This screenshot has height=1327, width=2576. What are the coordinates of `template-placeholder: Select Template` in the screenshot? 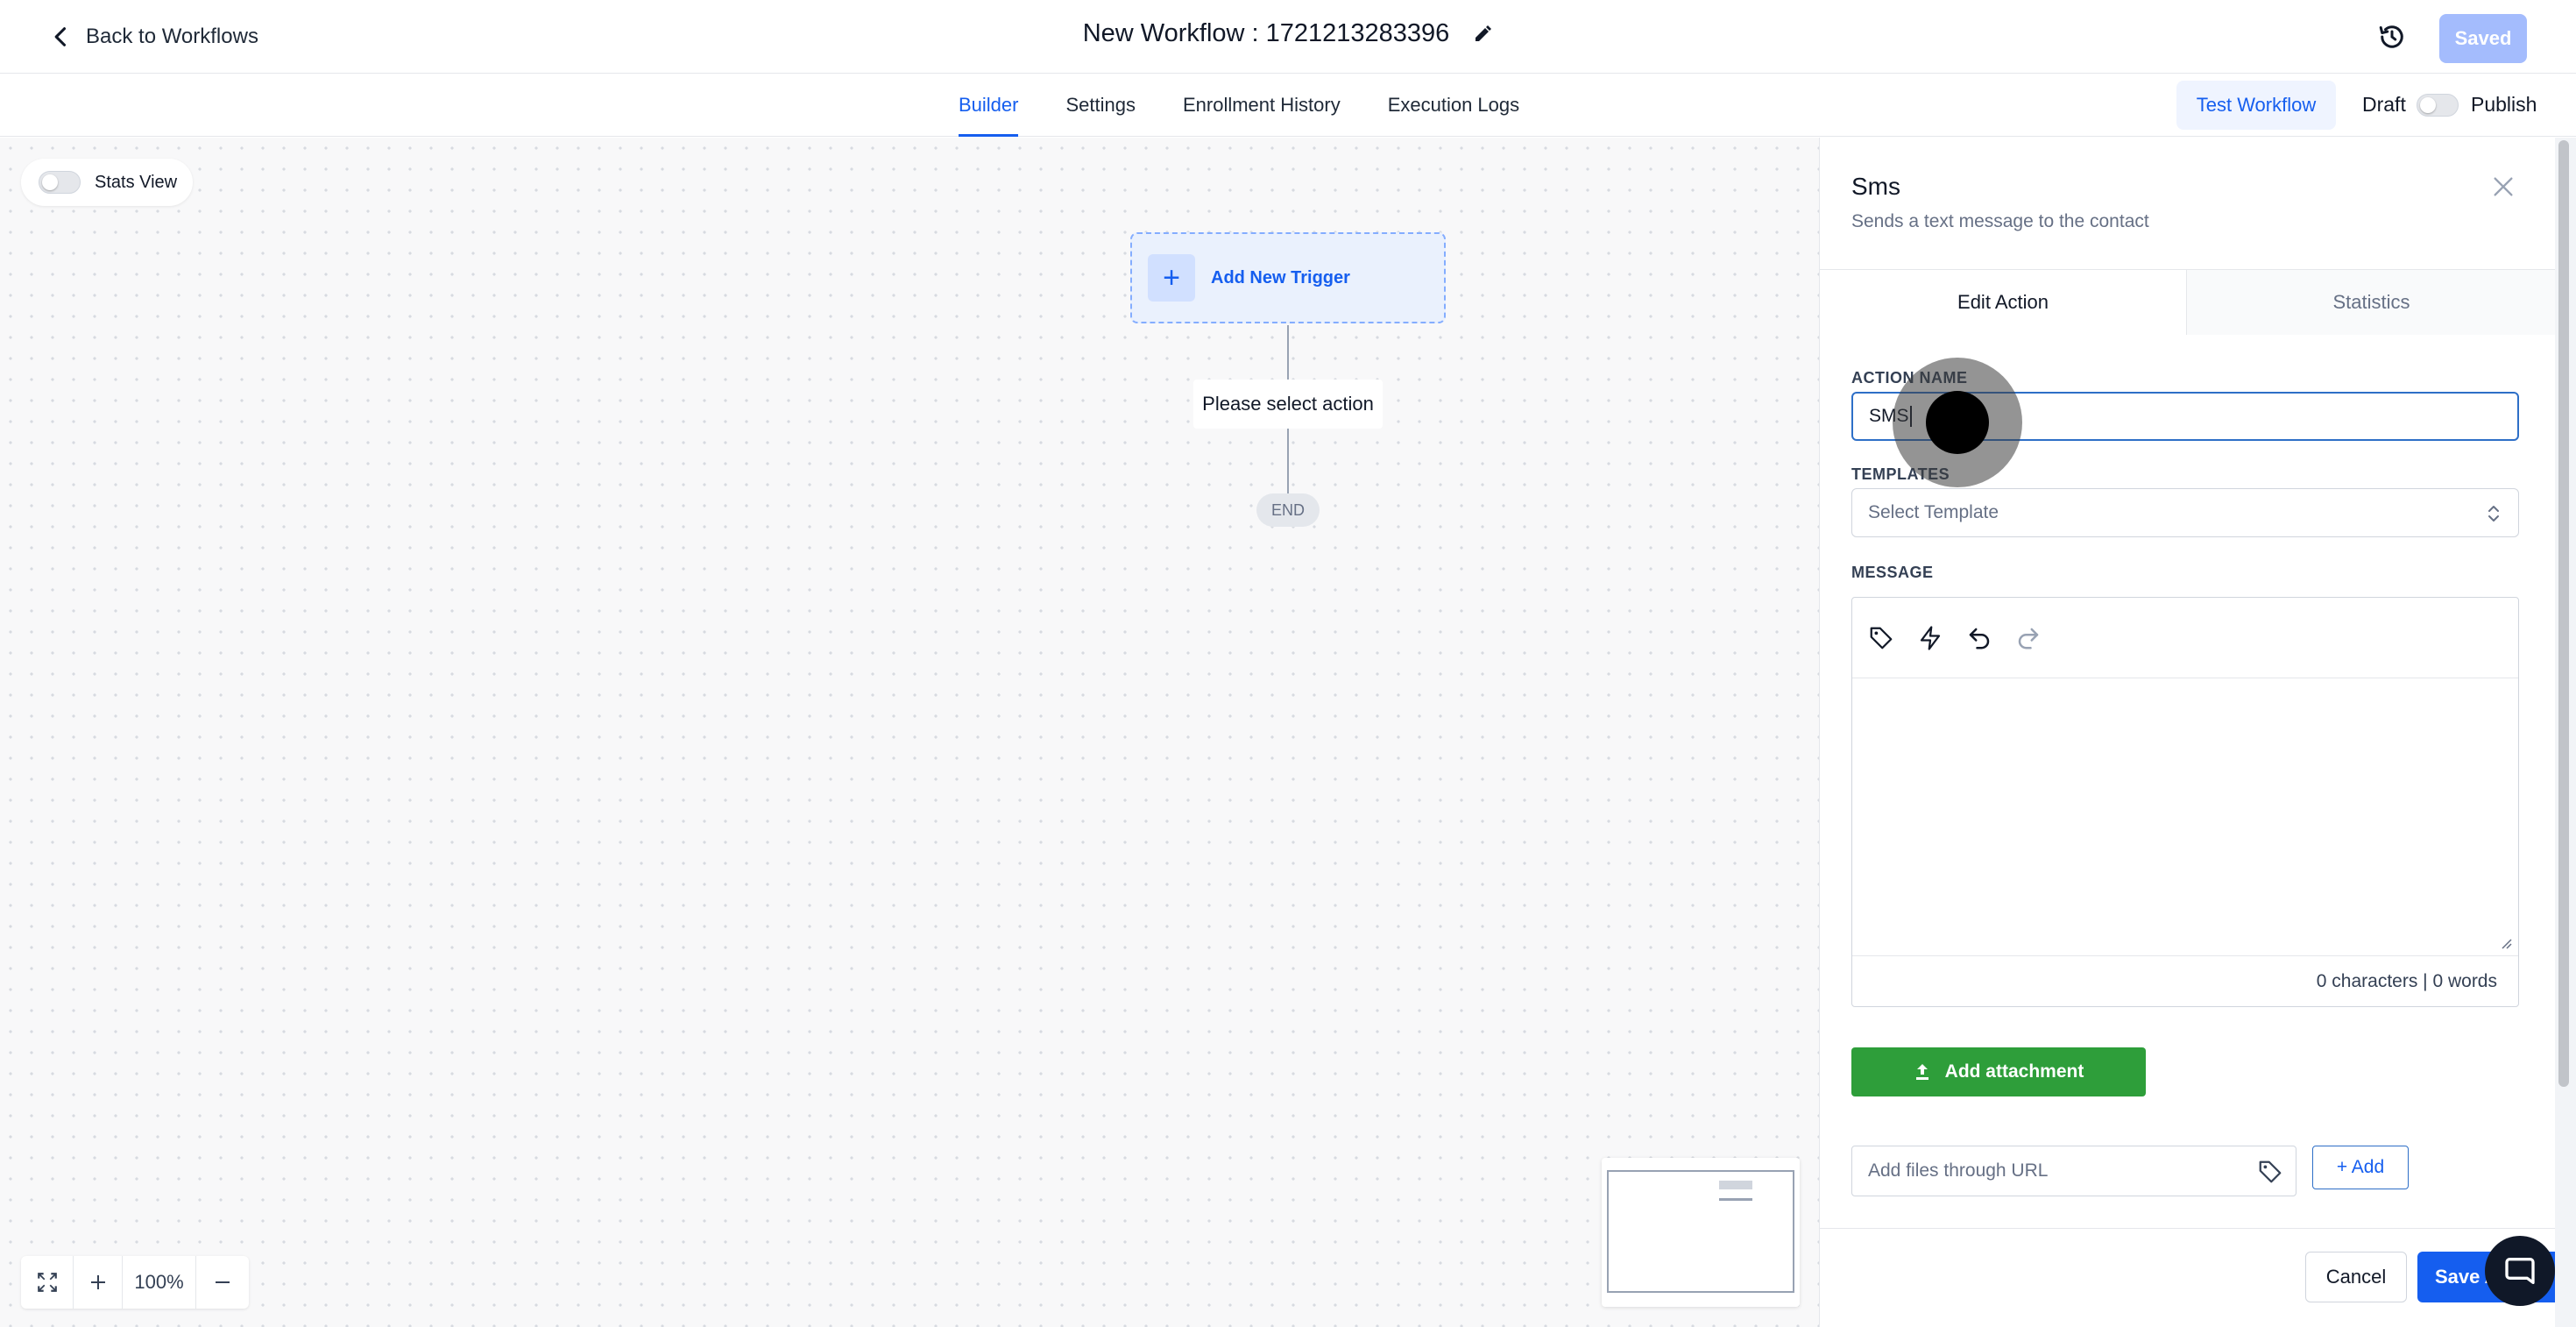 It's located at (1933, 512).